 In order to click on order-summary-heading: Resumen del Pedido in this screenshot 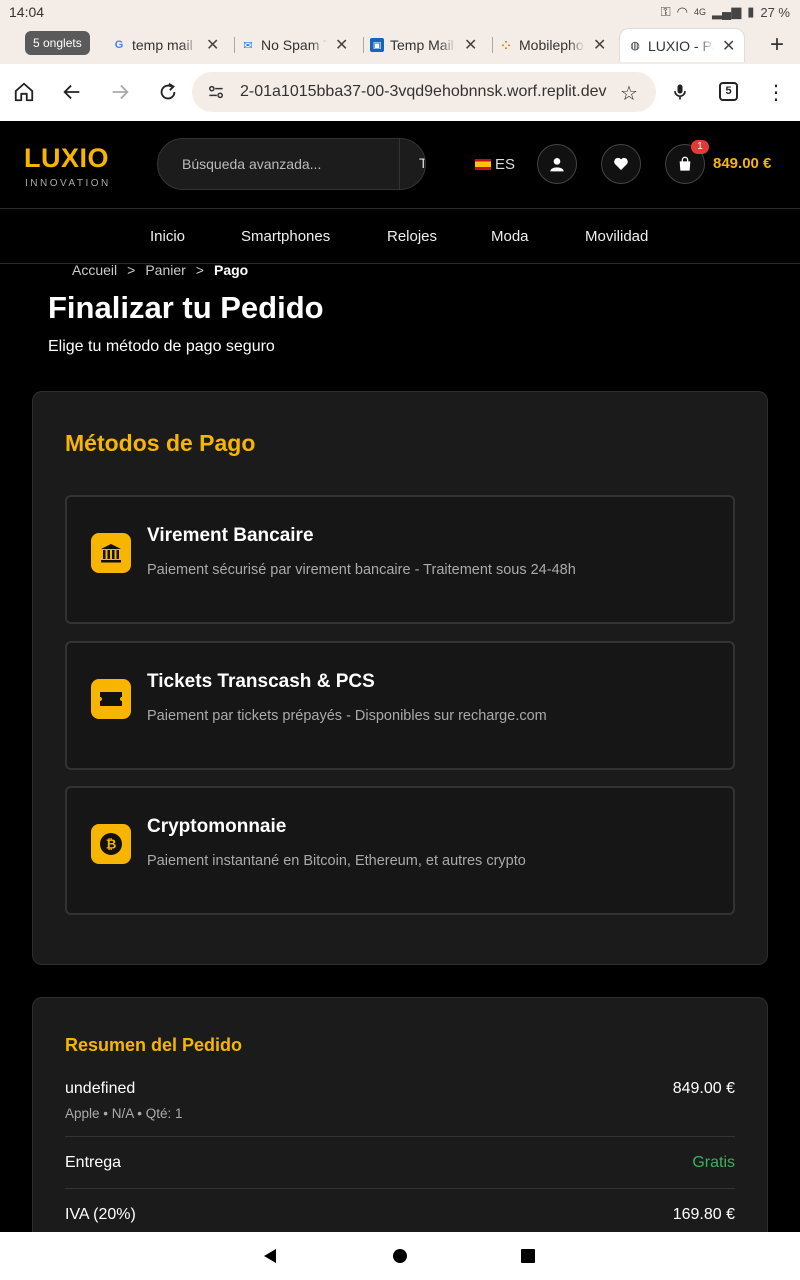, I will do `click(154, 1045)`.